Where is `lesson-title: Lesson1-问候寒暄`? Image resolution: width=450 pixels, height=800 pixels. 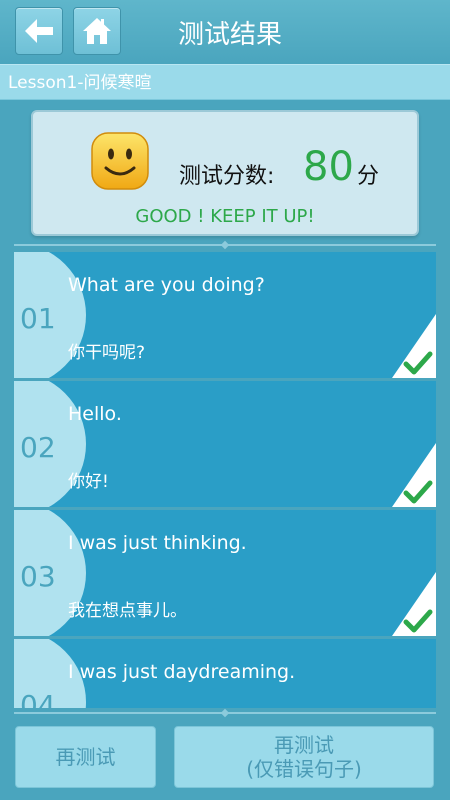
lesson-title: Lesson1-问候寒暄 is located at coordinates (225, 82).